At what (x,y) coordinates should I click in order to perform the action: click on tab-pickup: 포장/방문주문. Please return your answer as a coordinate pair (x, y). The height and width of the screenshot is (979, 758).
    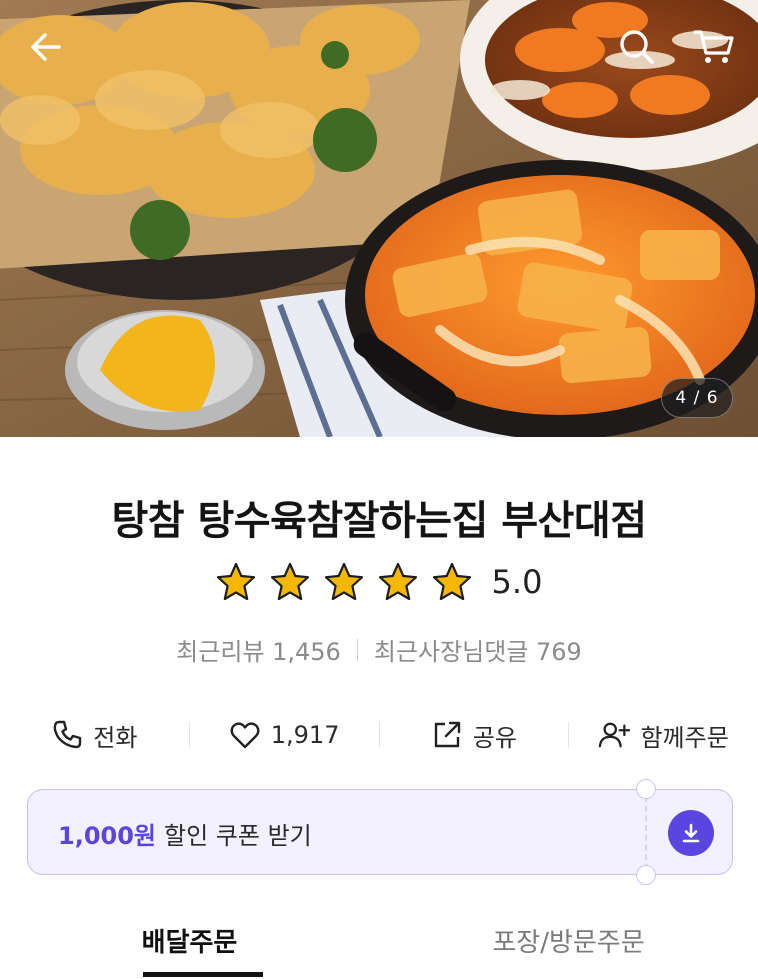
    Looking at the image, I should click on (568, 948).